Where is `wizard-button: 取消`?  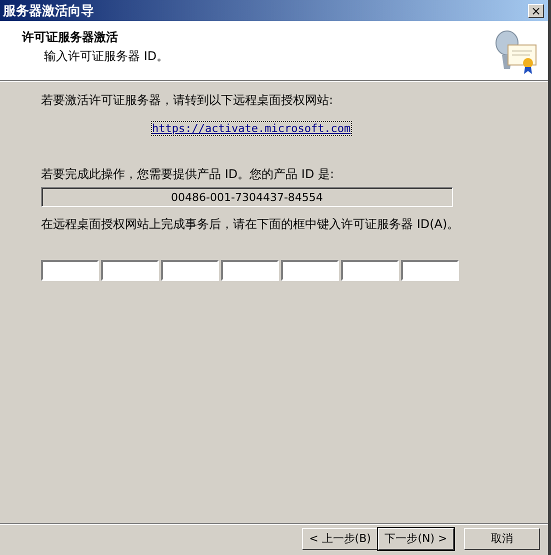 wizard-button: 取消 is located at coordinates (502, 539).